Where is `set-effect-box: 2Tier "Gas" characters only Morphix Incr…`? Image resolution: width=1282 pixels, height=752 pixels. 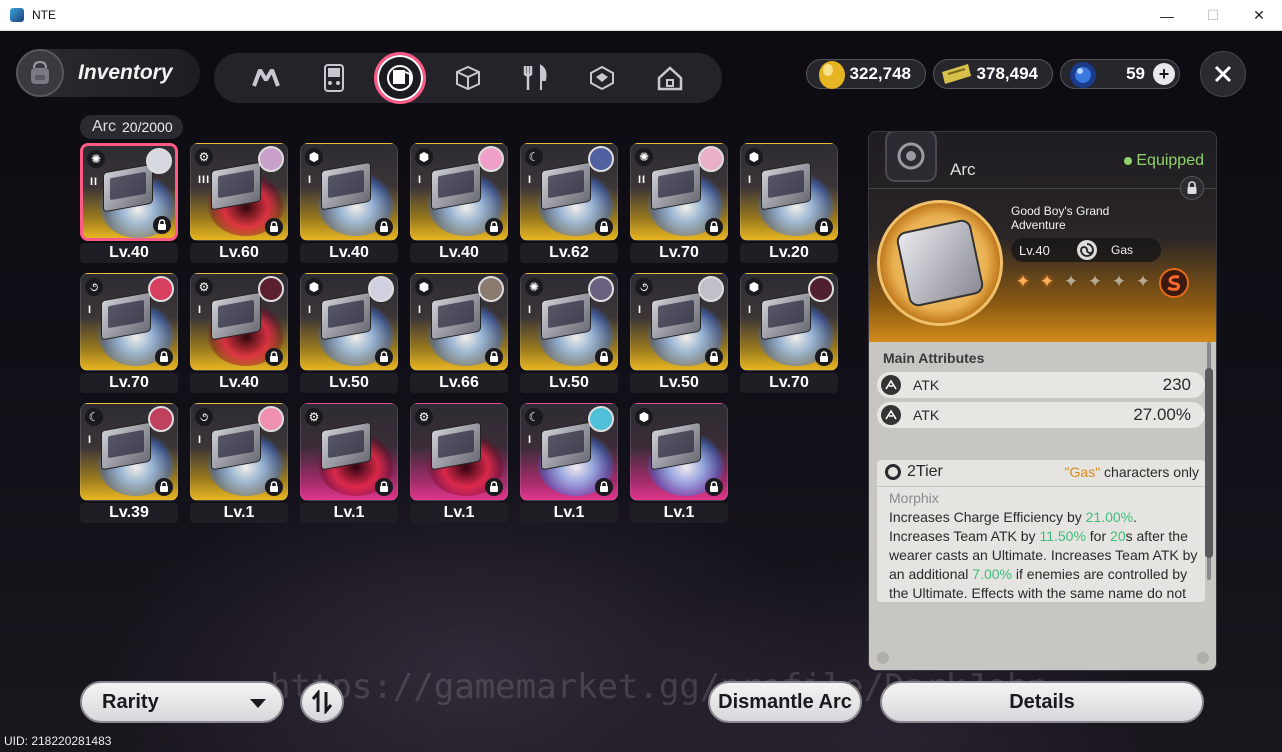 set-effect-box: 2Tier "Gas" characters only Morphix Incr… is located at coordinates (1041, 531).